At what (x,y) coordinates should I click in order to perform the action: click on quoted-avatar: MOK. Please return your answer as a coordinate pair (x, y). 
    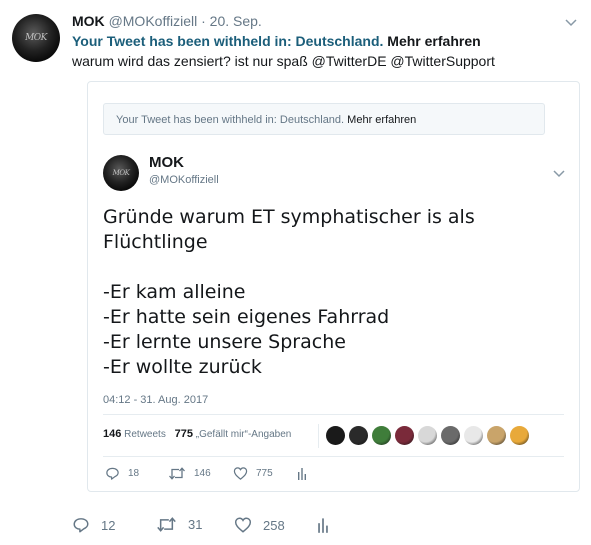
    Looking at the image, I should click on (121, 173).